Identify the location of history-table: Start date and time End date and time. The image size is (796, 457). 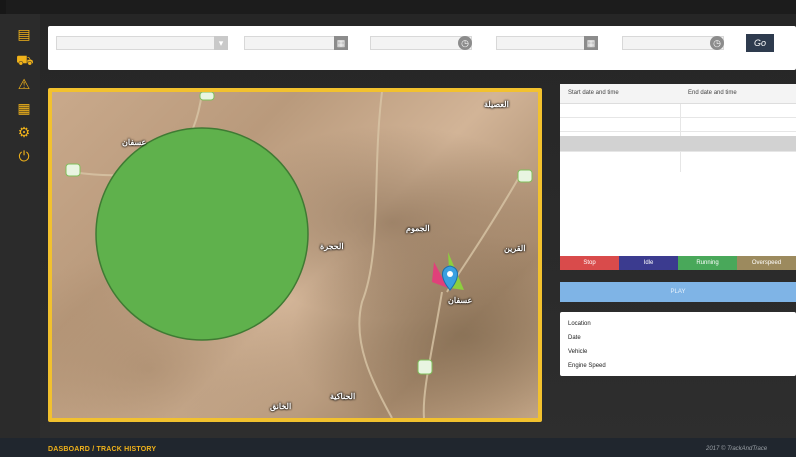
(678, 170).